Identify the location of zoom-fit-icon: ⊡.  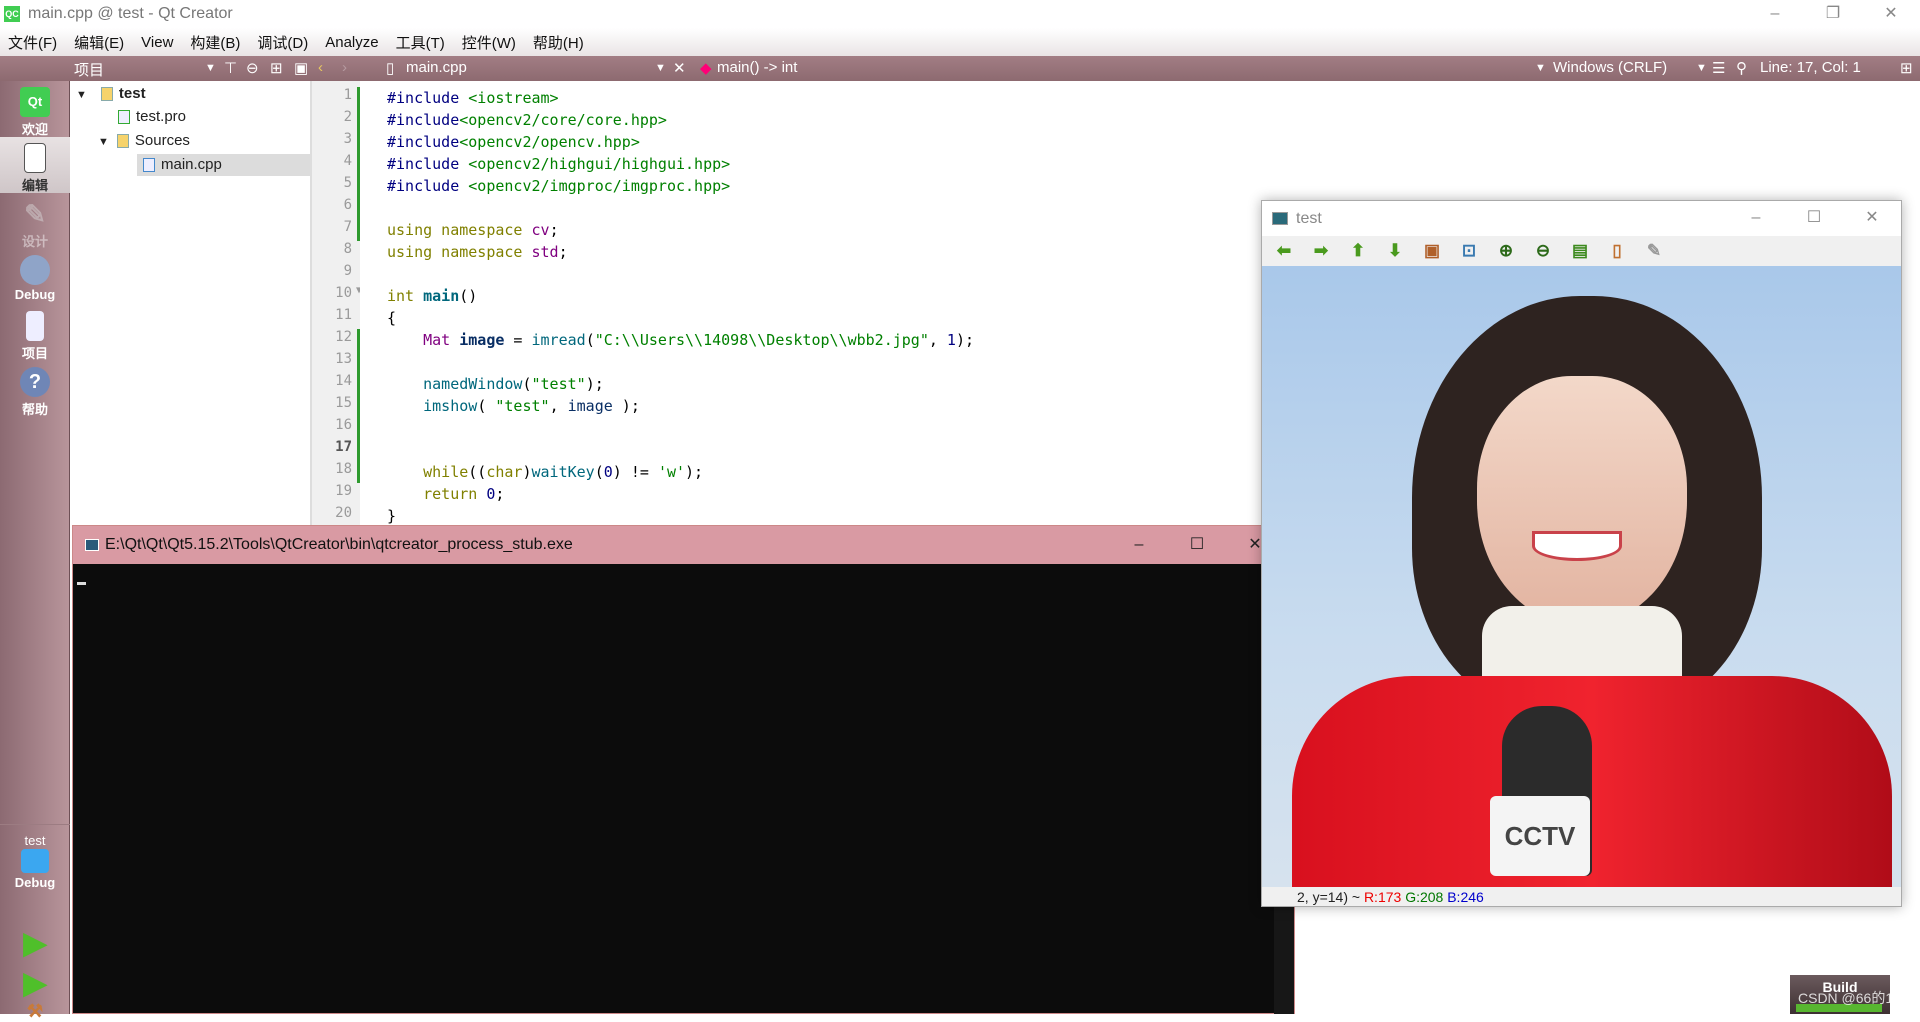
(1469, 251).